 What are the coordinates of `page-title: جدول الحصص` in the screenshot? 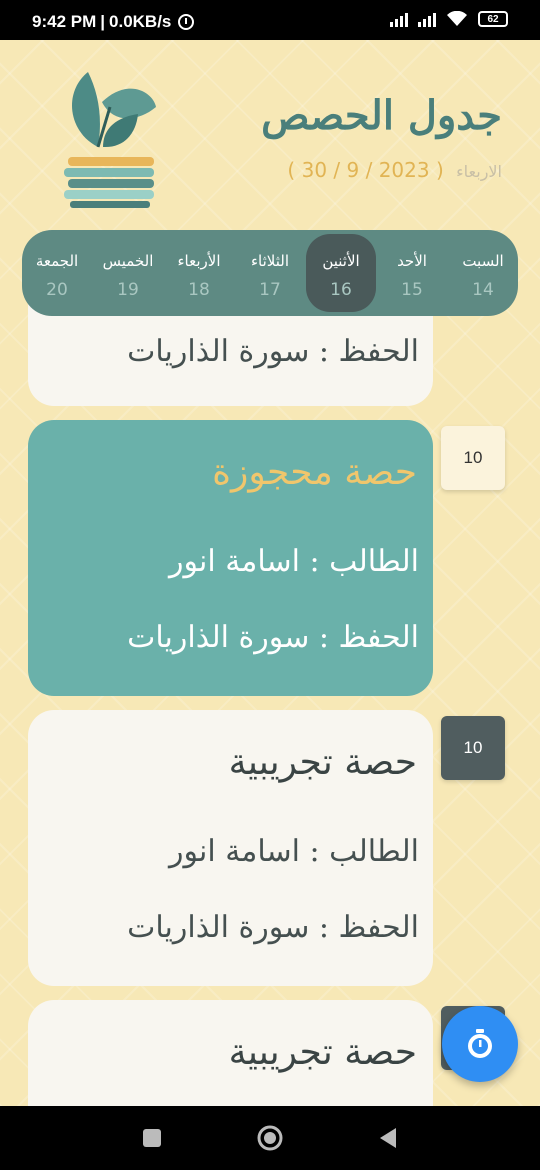 It's located at (381, 115).